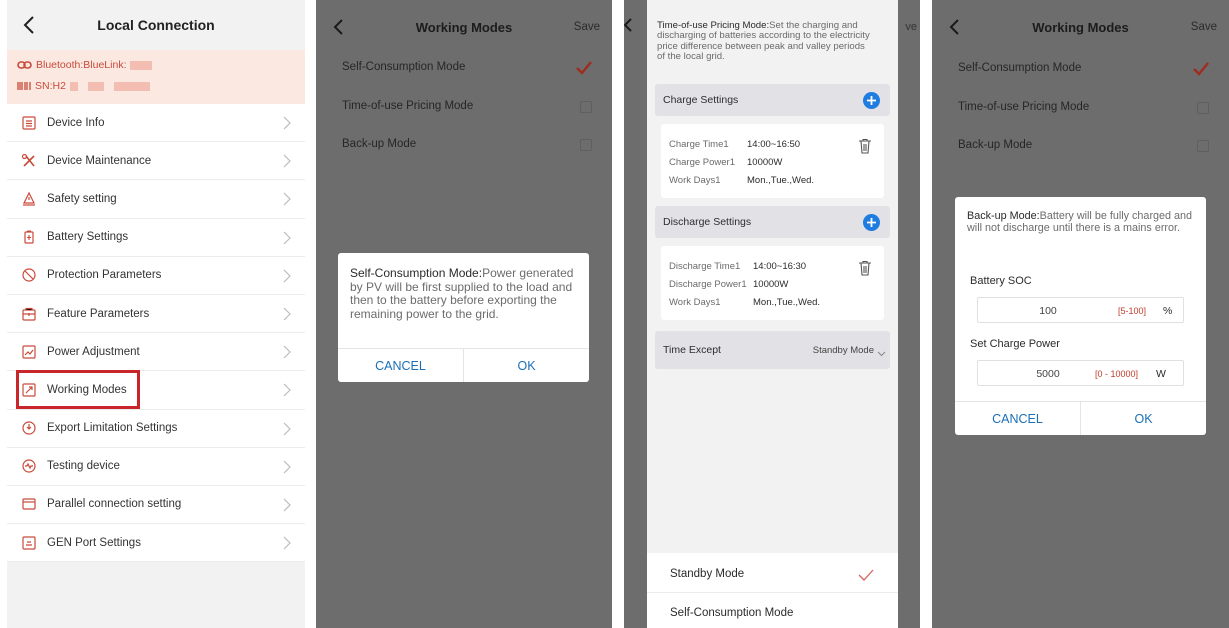 The image size is (1229, 628). Describe the element at coordinates (713, 25) in the screenshot. I see `tou-title: Time-of-use Pricing Mode:` at that location.